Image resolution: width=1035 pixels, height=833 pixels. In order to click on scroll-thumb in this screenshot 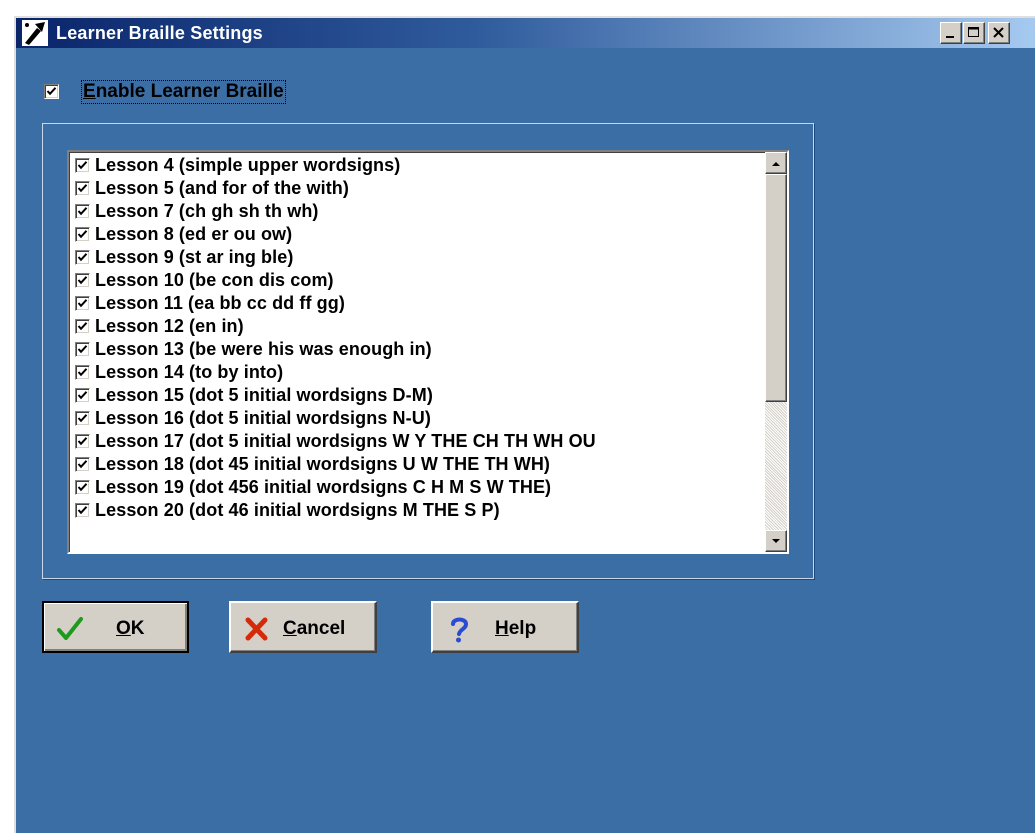, I will do `click(776, 288)`.